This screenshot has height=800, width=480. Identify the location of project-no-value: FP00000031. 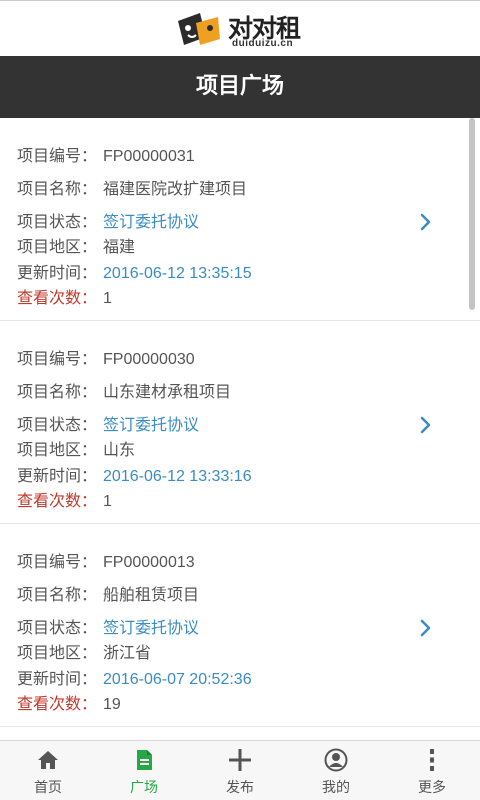
(149, 156).